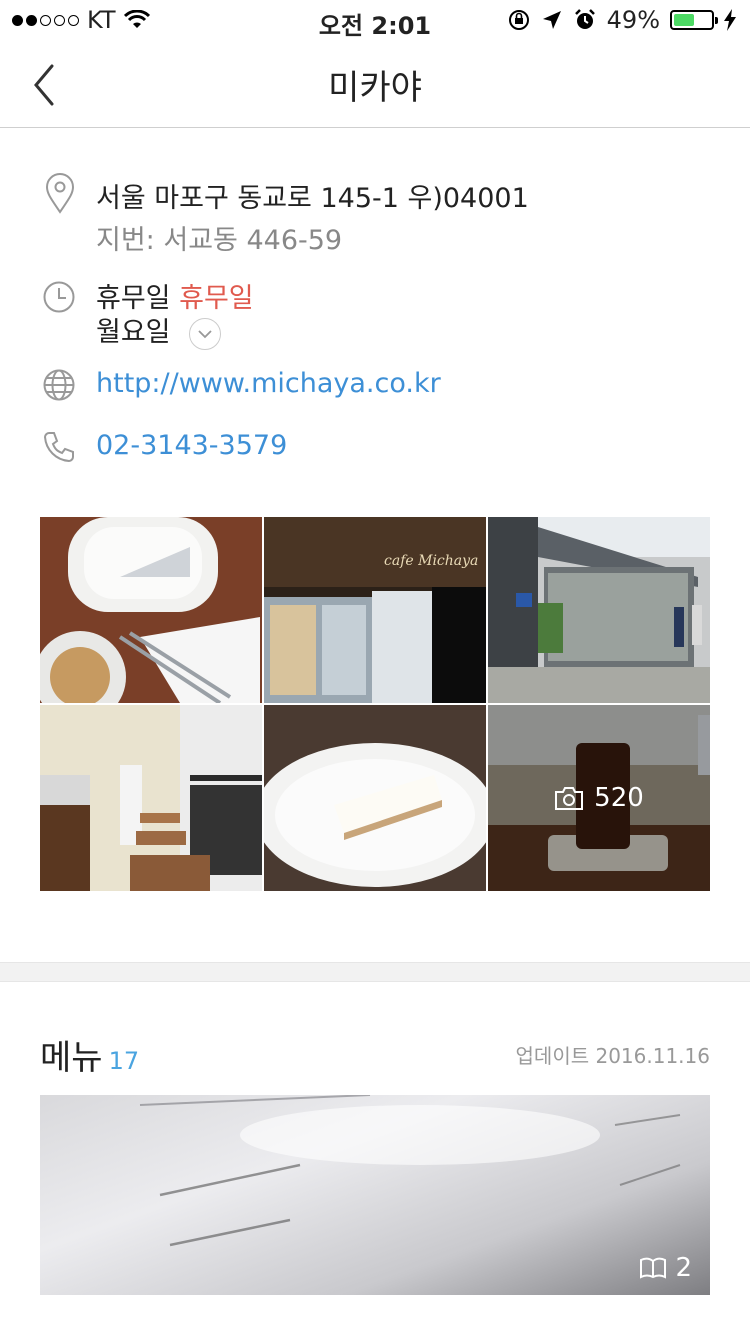 The image size is (750, 1334). What do you see at coordinates (569, 798) in the screenshot?
I see `camera-icon` at bounding box center [569, 798].